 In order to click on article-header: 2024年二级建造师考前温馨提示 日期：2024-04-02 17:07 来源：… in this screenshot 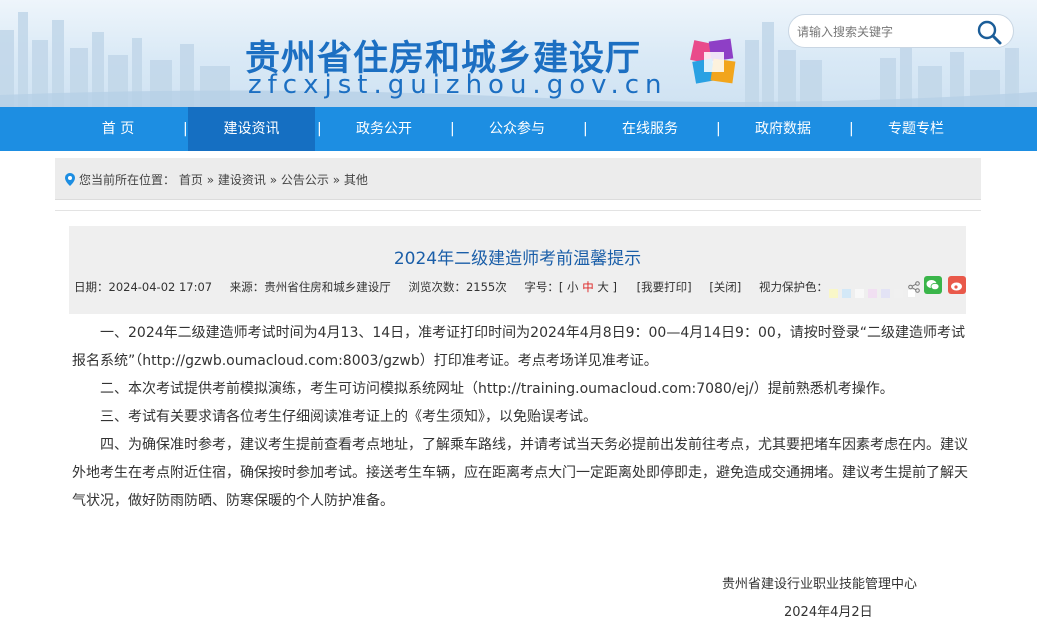, I will do `click(517, 270)`.